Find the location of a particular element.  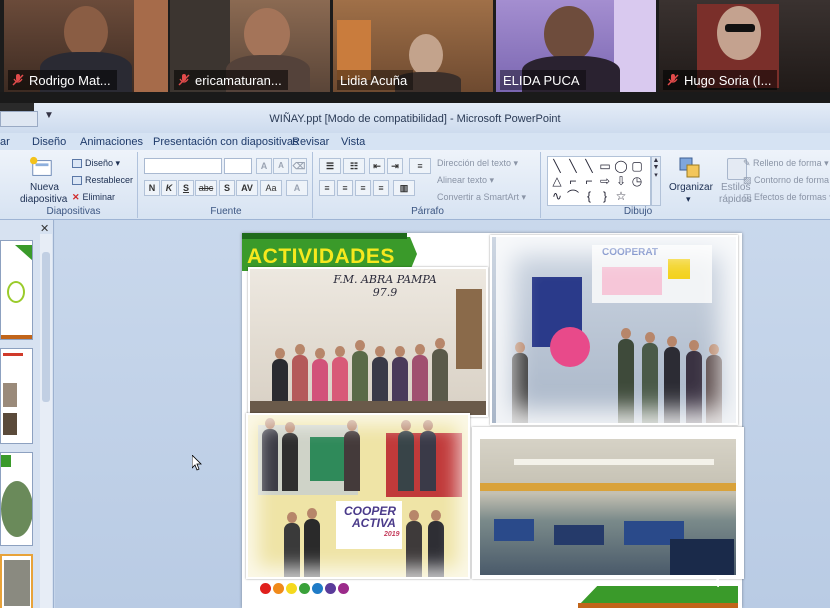

change-case-button: Aa is located at coordinates (271, 188).